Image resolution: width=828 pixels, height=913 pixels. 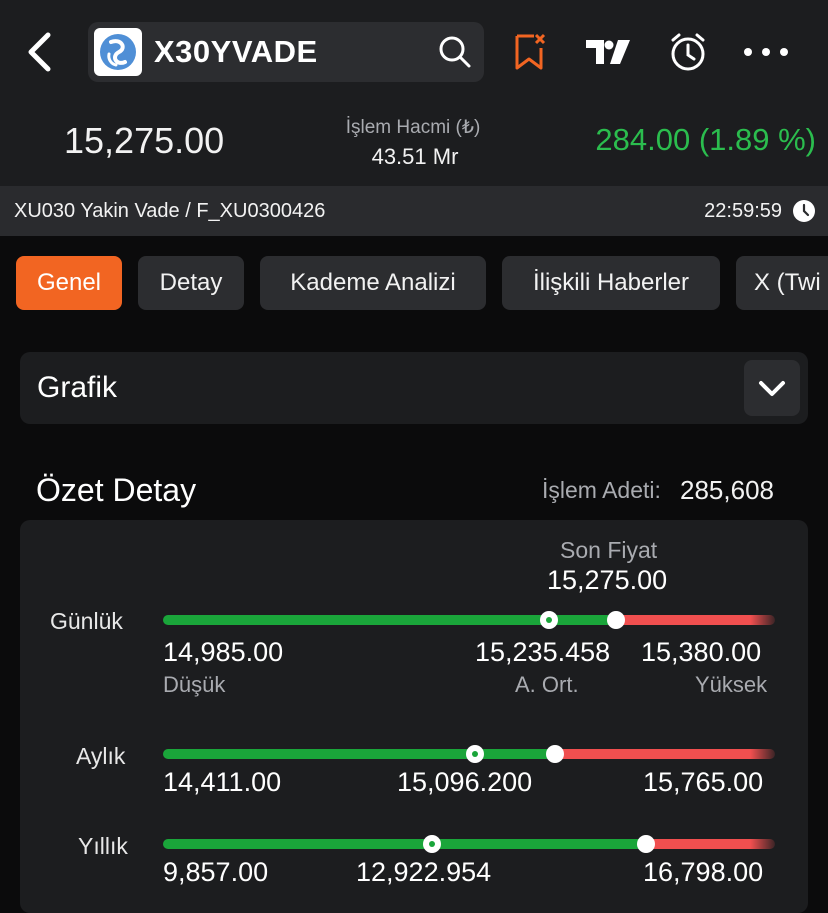 I want to click on last-update-time: 22:59:59, so click(x=743, y=211).